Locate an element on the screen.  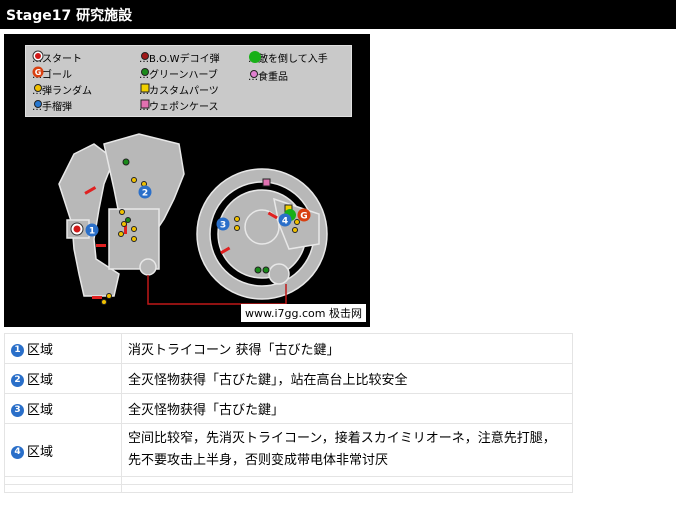
area-number-badge: 4 is located at coordinates (17, 452).